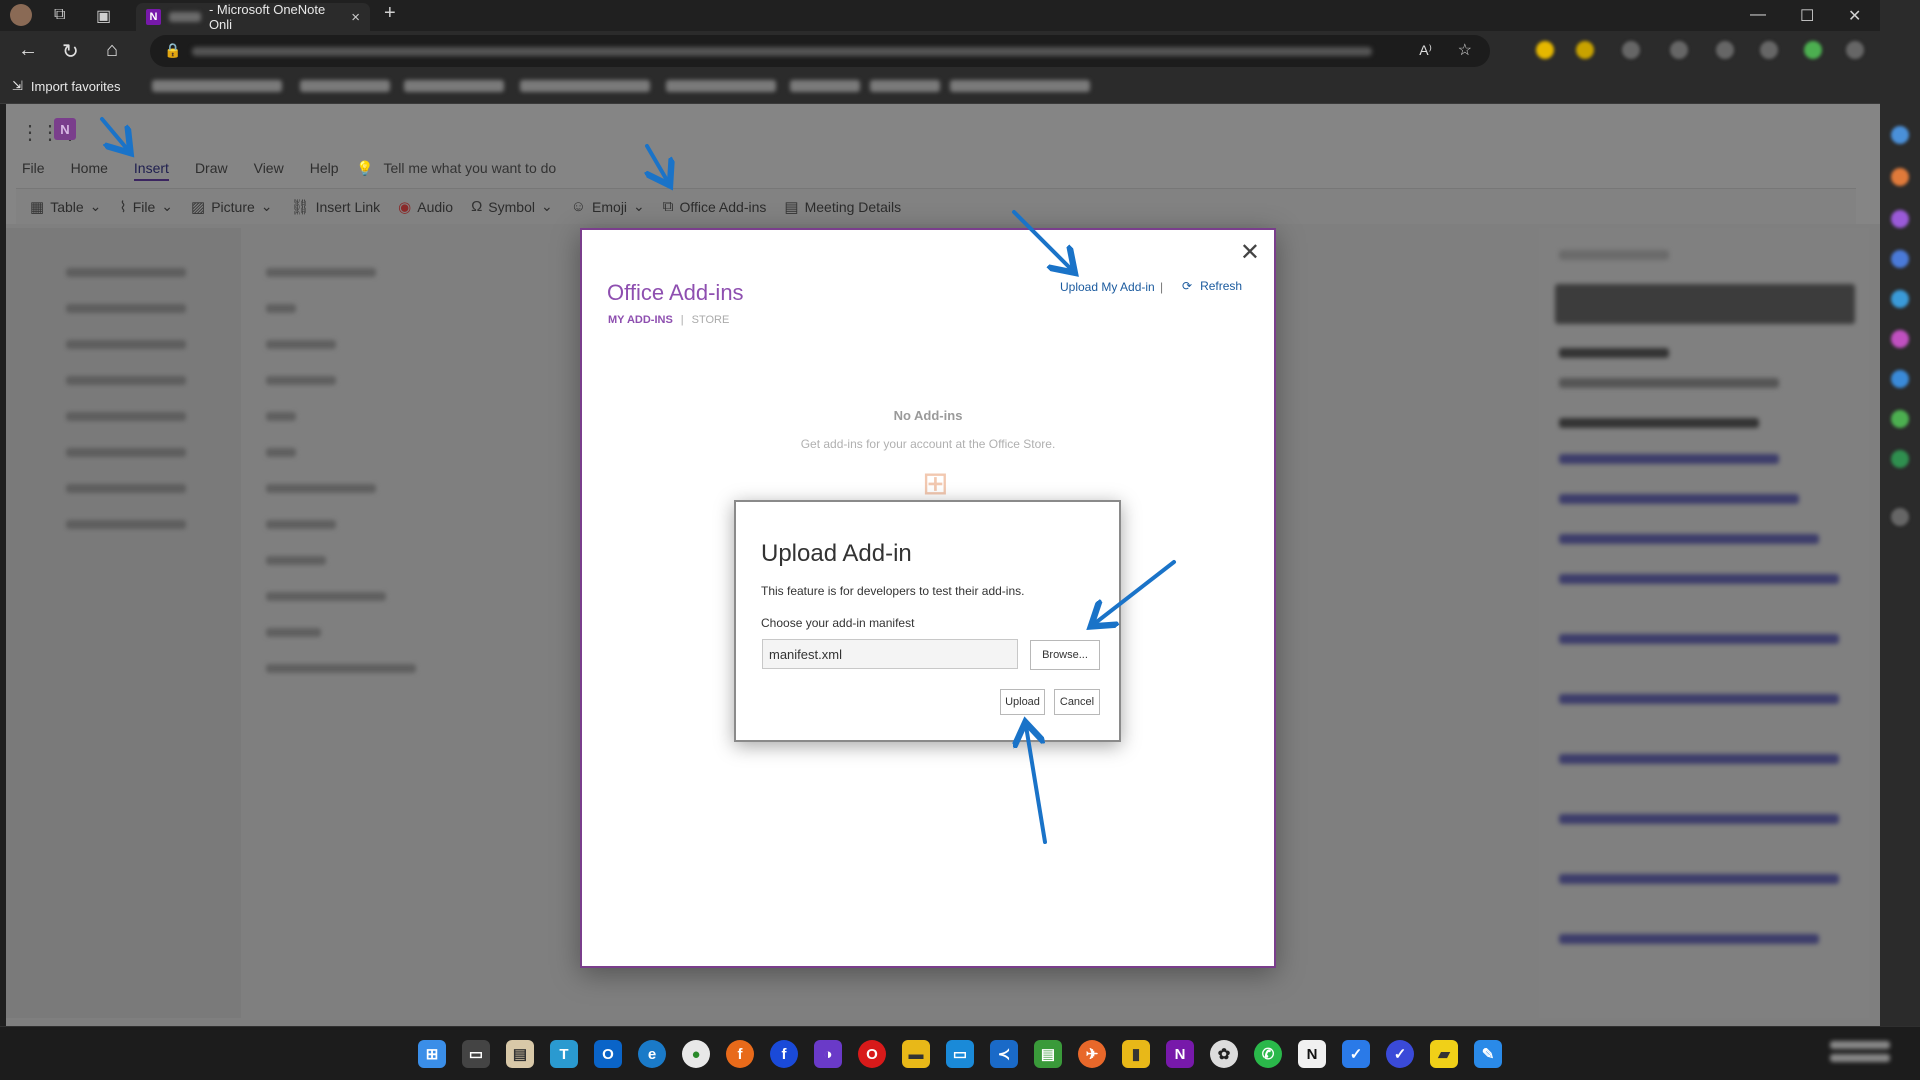  What do you see at coordinates (33, 170) in the screenshot?
I see `menu-file: File` at bounding box center [33, 170].